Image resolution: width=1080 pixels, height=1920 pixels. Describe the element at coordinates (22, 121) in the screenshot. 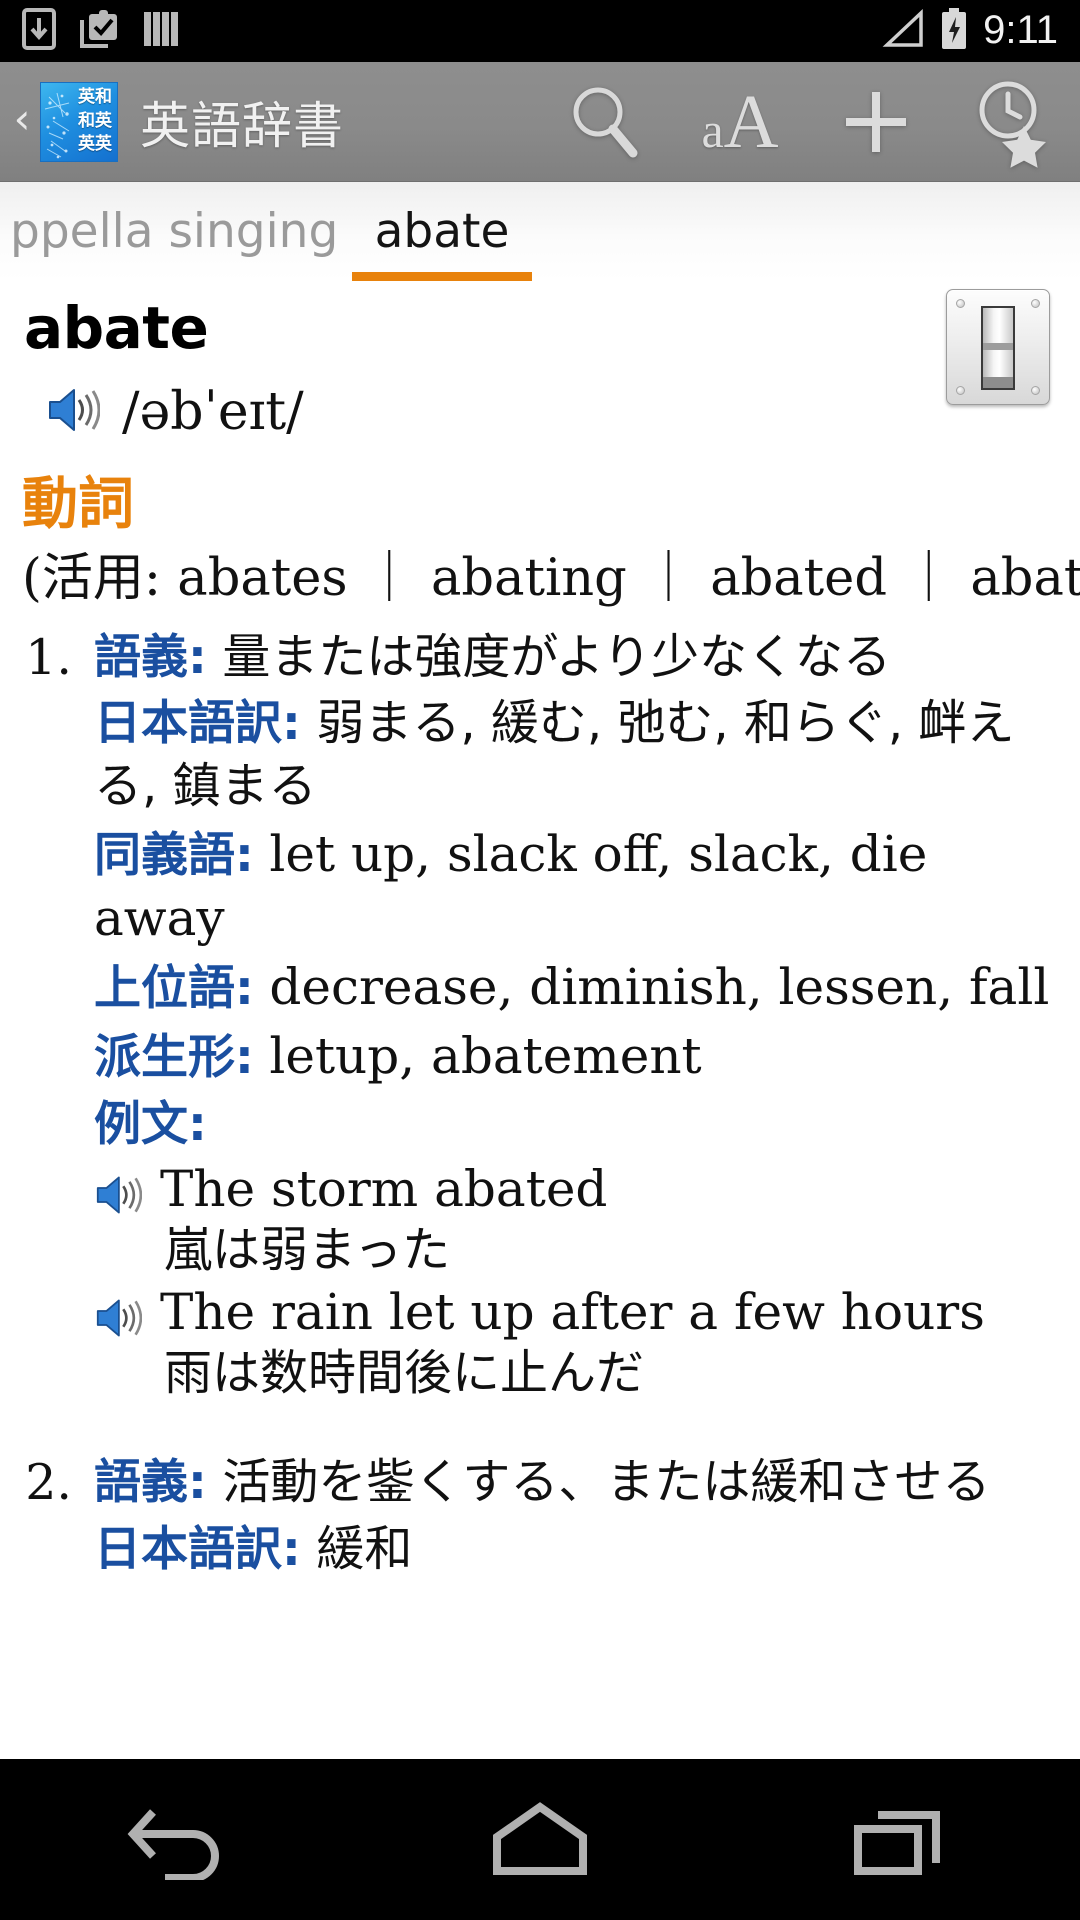

I see `up-back-caret-icon: ‹` at that location.